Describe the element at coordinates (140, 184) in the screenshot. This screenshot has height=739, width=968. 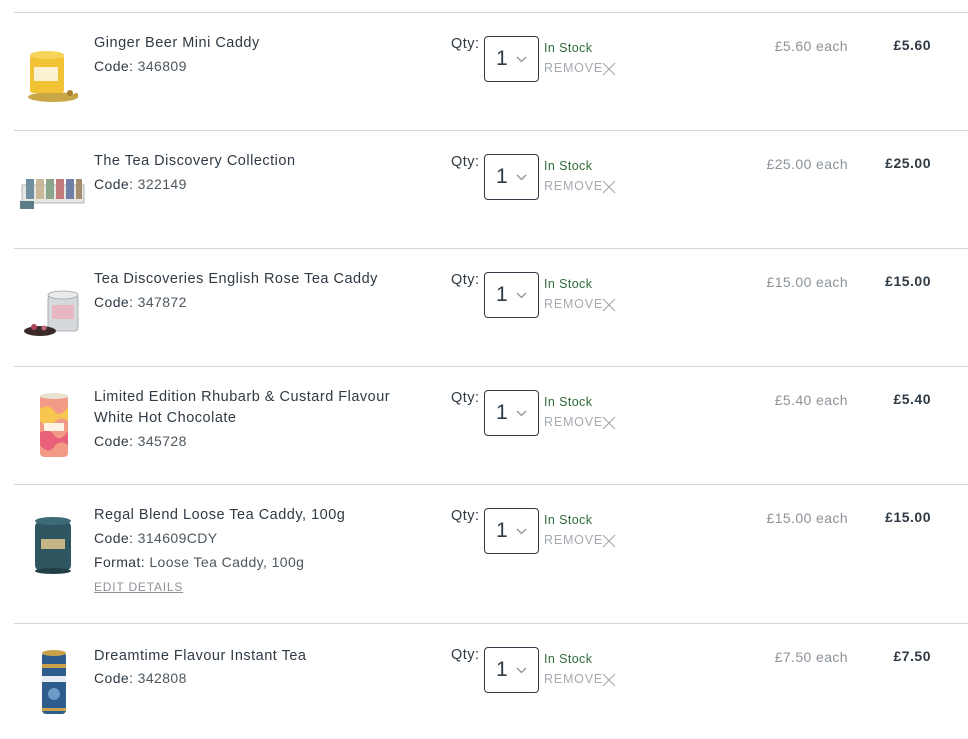
I see `product-code: Code: 322149` at that location.